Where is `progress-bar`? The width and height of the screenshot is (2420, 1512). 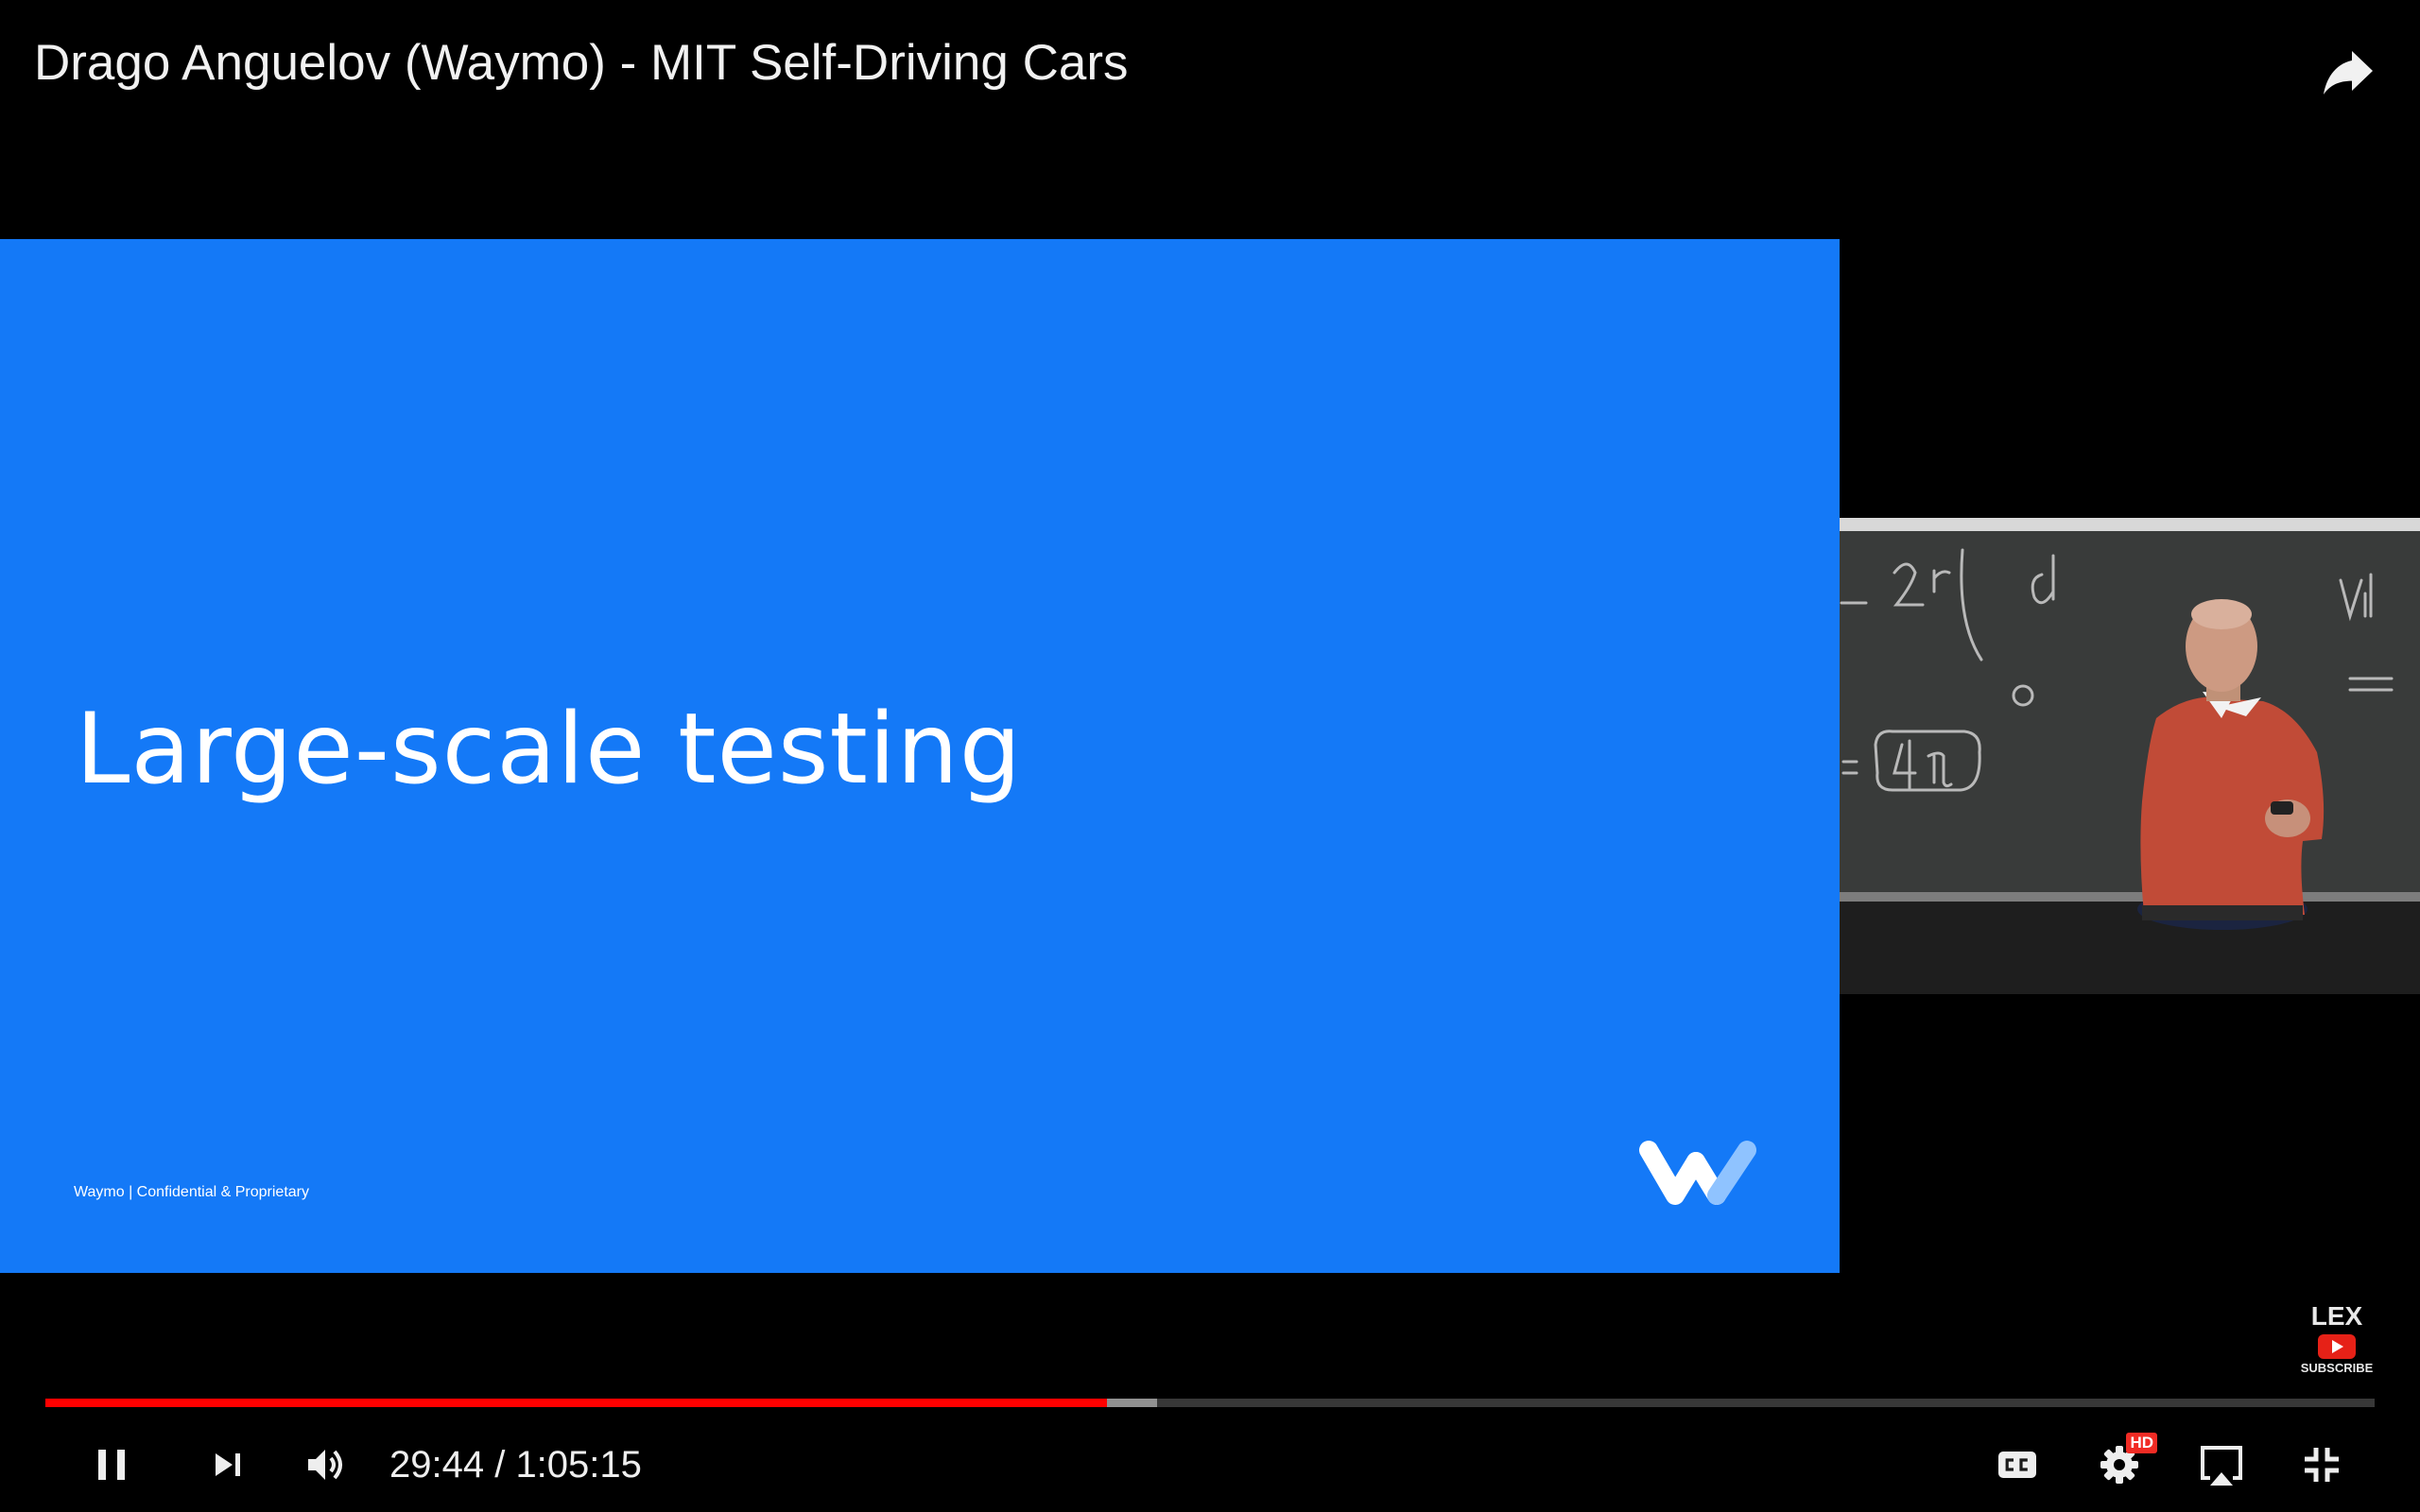
progress-bar is located at coordinates (1210, 1403).